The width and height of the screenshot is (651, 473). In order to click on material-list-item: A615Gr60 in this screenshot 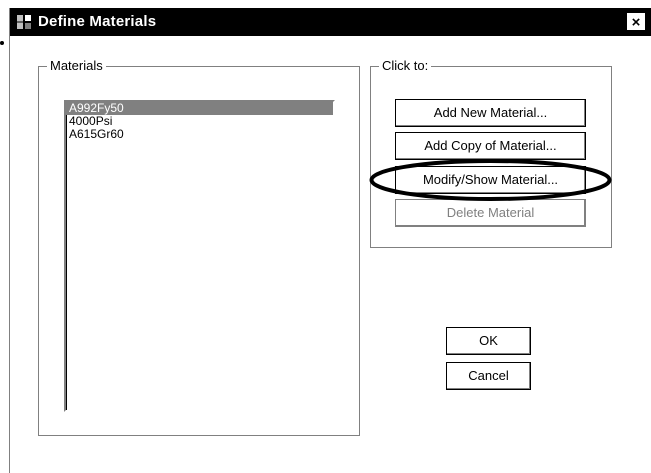, I will do `click(199, 134)`.